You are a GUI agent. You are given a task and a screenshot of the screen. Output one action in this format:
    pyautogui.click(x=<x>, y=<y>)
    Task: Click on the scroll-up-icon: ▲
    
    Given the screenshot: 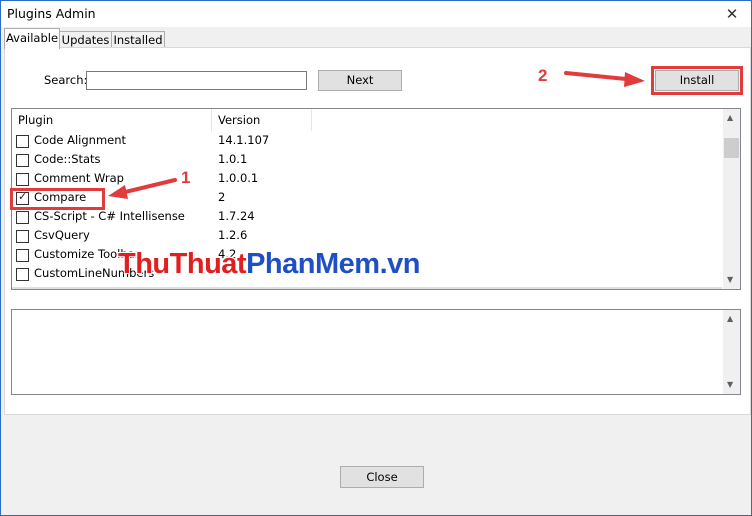 What is the action you would take?
    pyautogui.click(x=730, y=318)
    